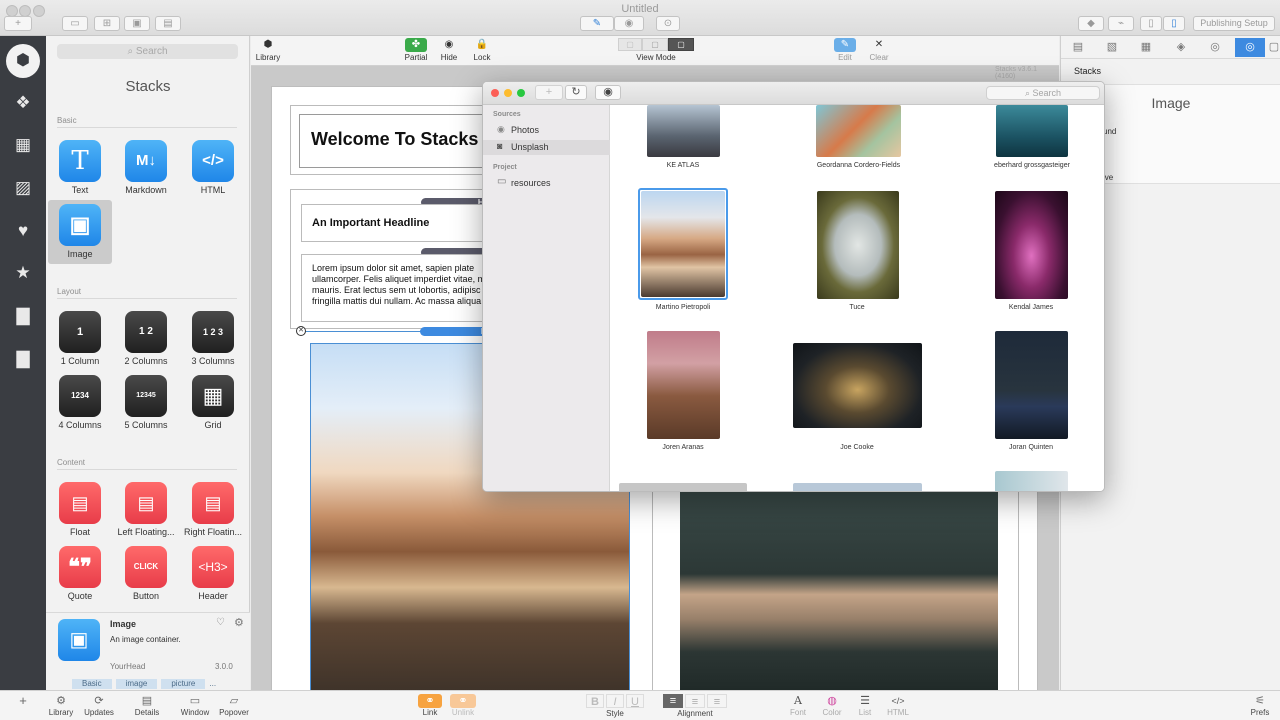  What do you see at coordinates (1091, 23) in the screenshot?
I see `resources-button: ◆` at bounding box center [1091, 23].